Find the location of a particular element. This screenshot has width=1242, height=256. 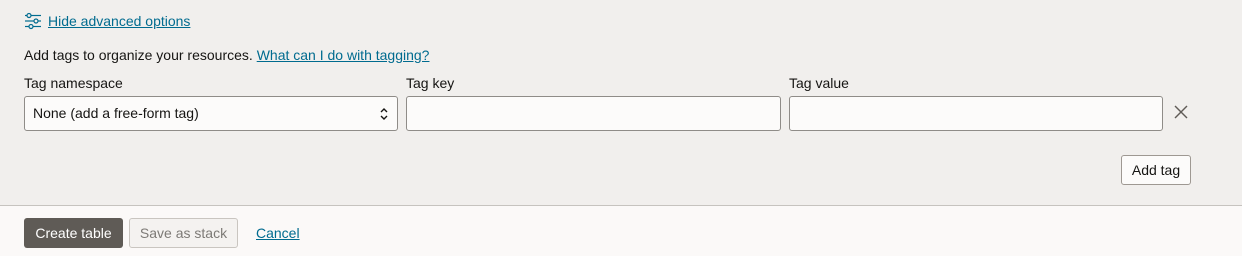

sliders-icon is located at coordinates (33, 21).